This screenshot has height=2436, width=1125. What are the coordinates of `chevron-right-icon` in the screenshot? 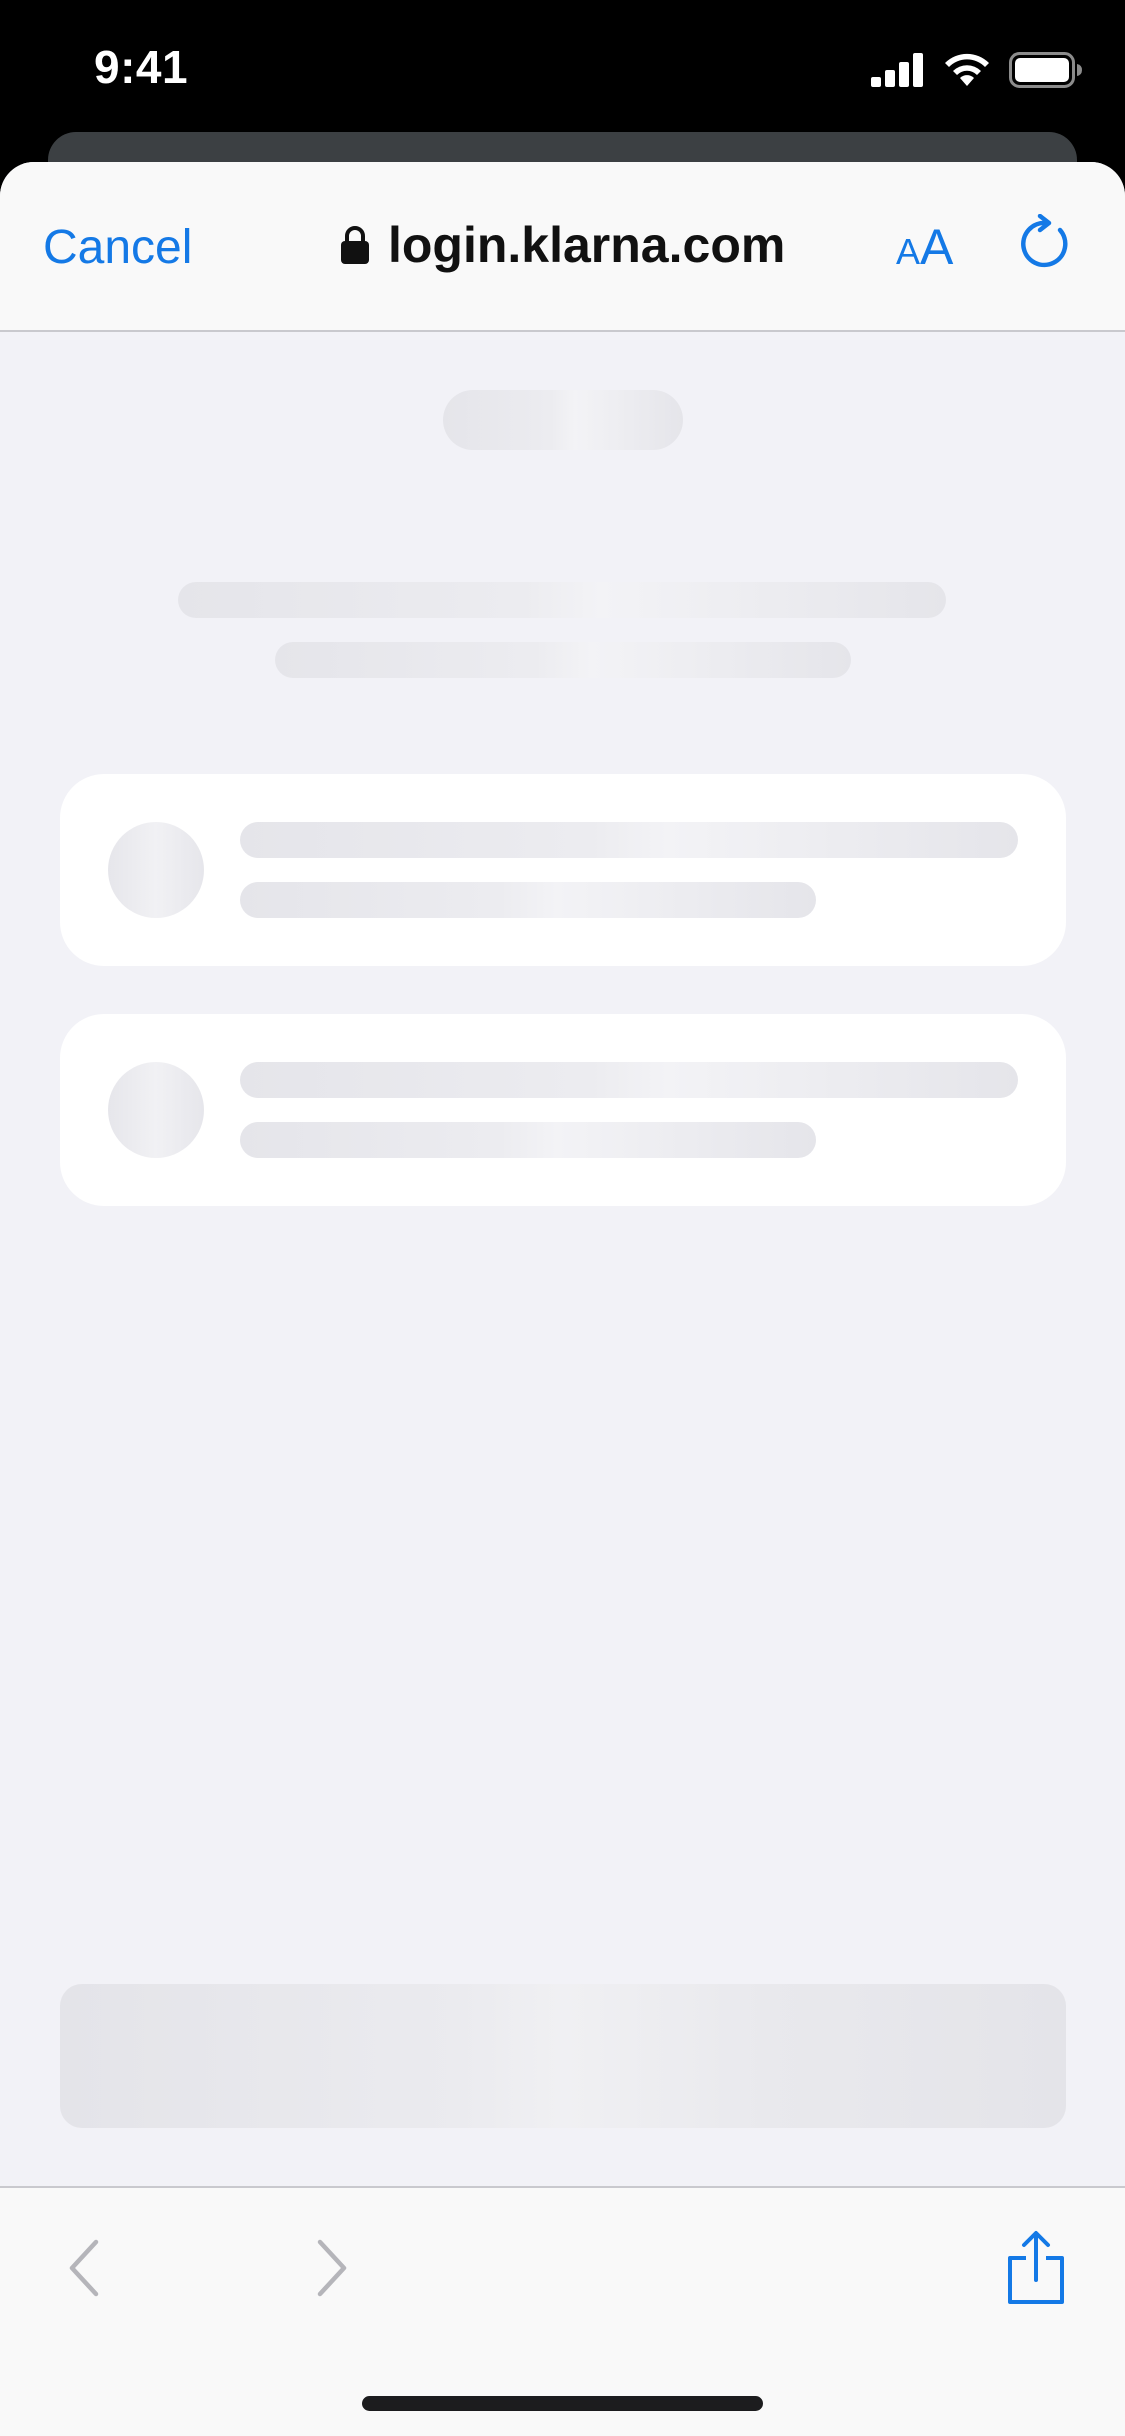 It's located at (332, 2268).